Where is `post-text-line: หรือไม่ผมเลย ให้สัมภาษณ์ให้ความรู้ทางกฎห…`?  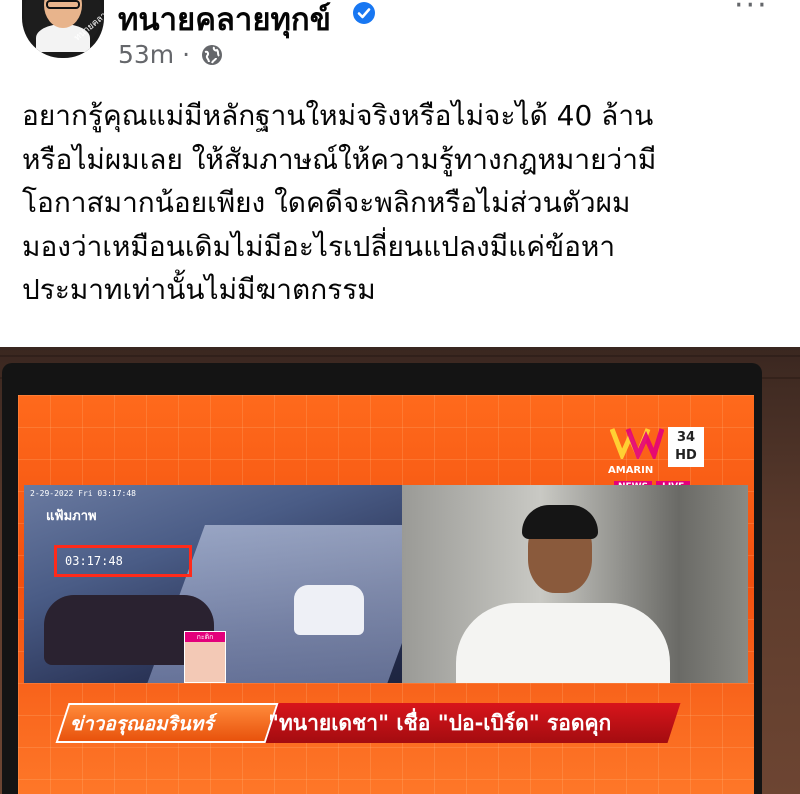
post-text-line: หรือไม่ผมเลย ให้สัมภาษณ์ให้ความรู้ทางกฎห… is located at coordinates (339, 159).